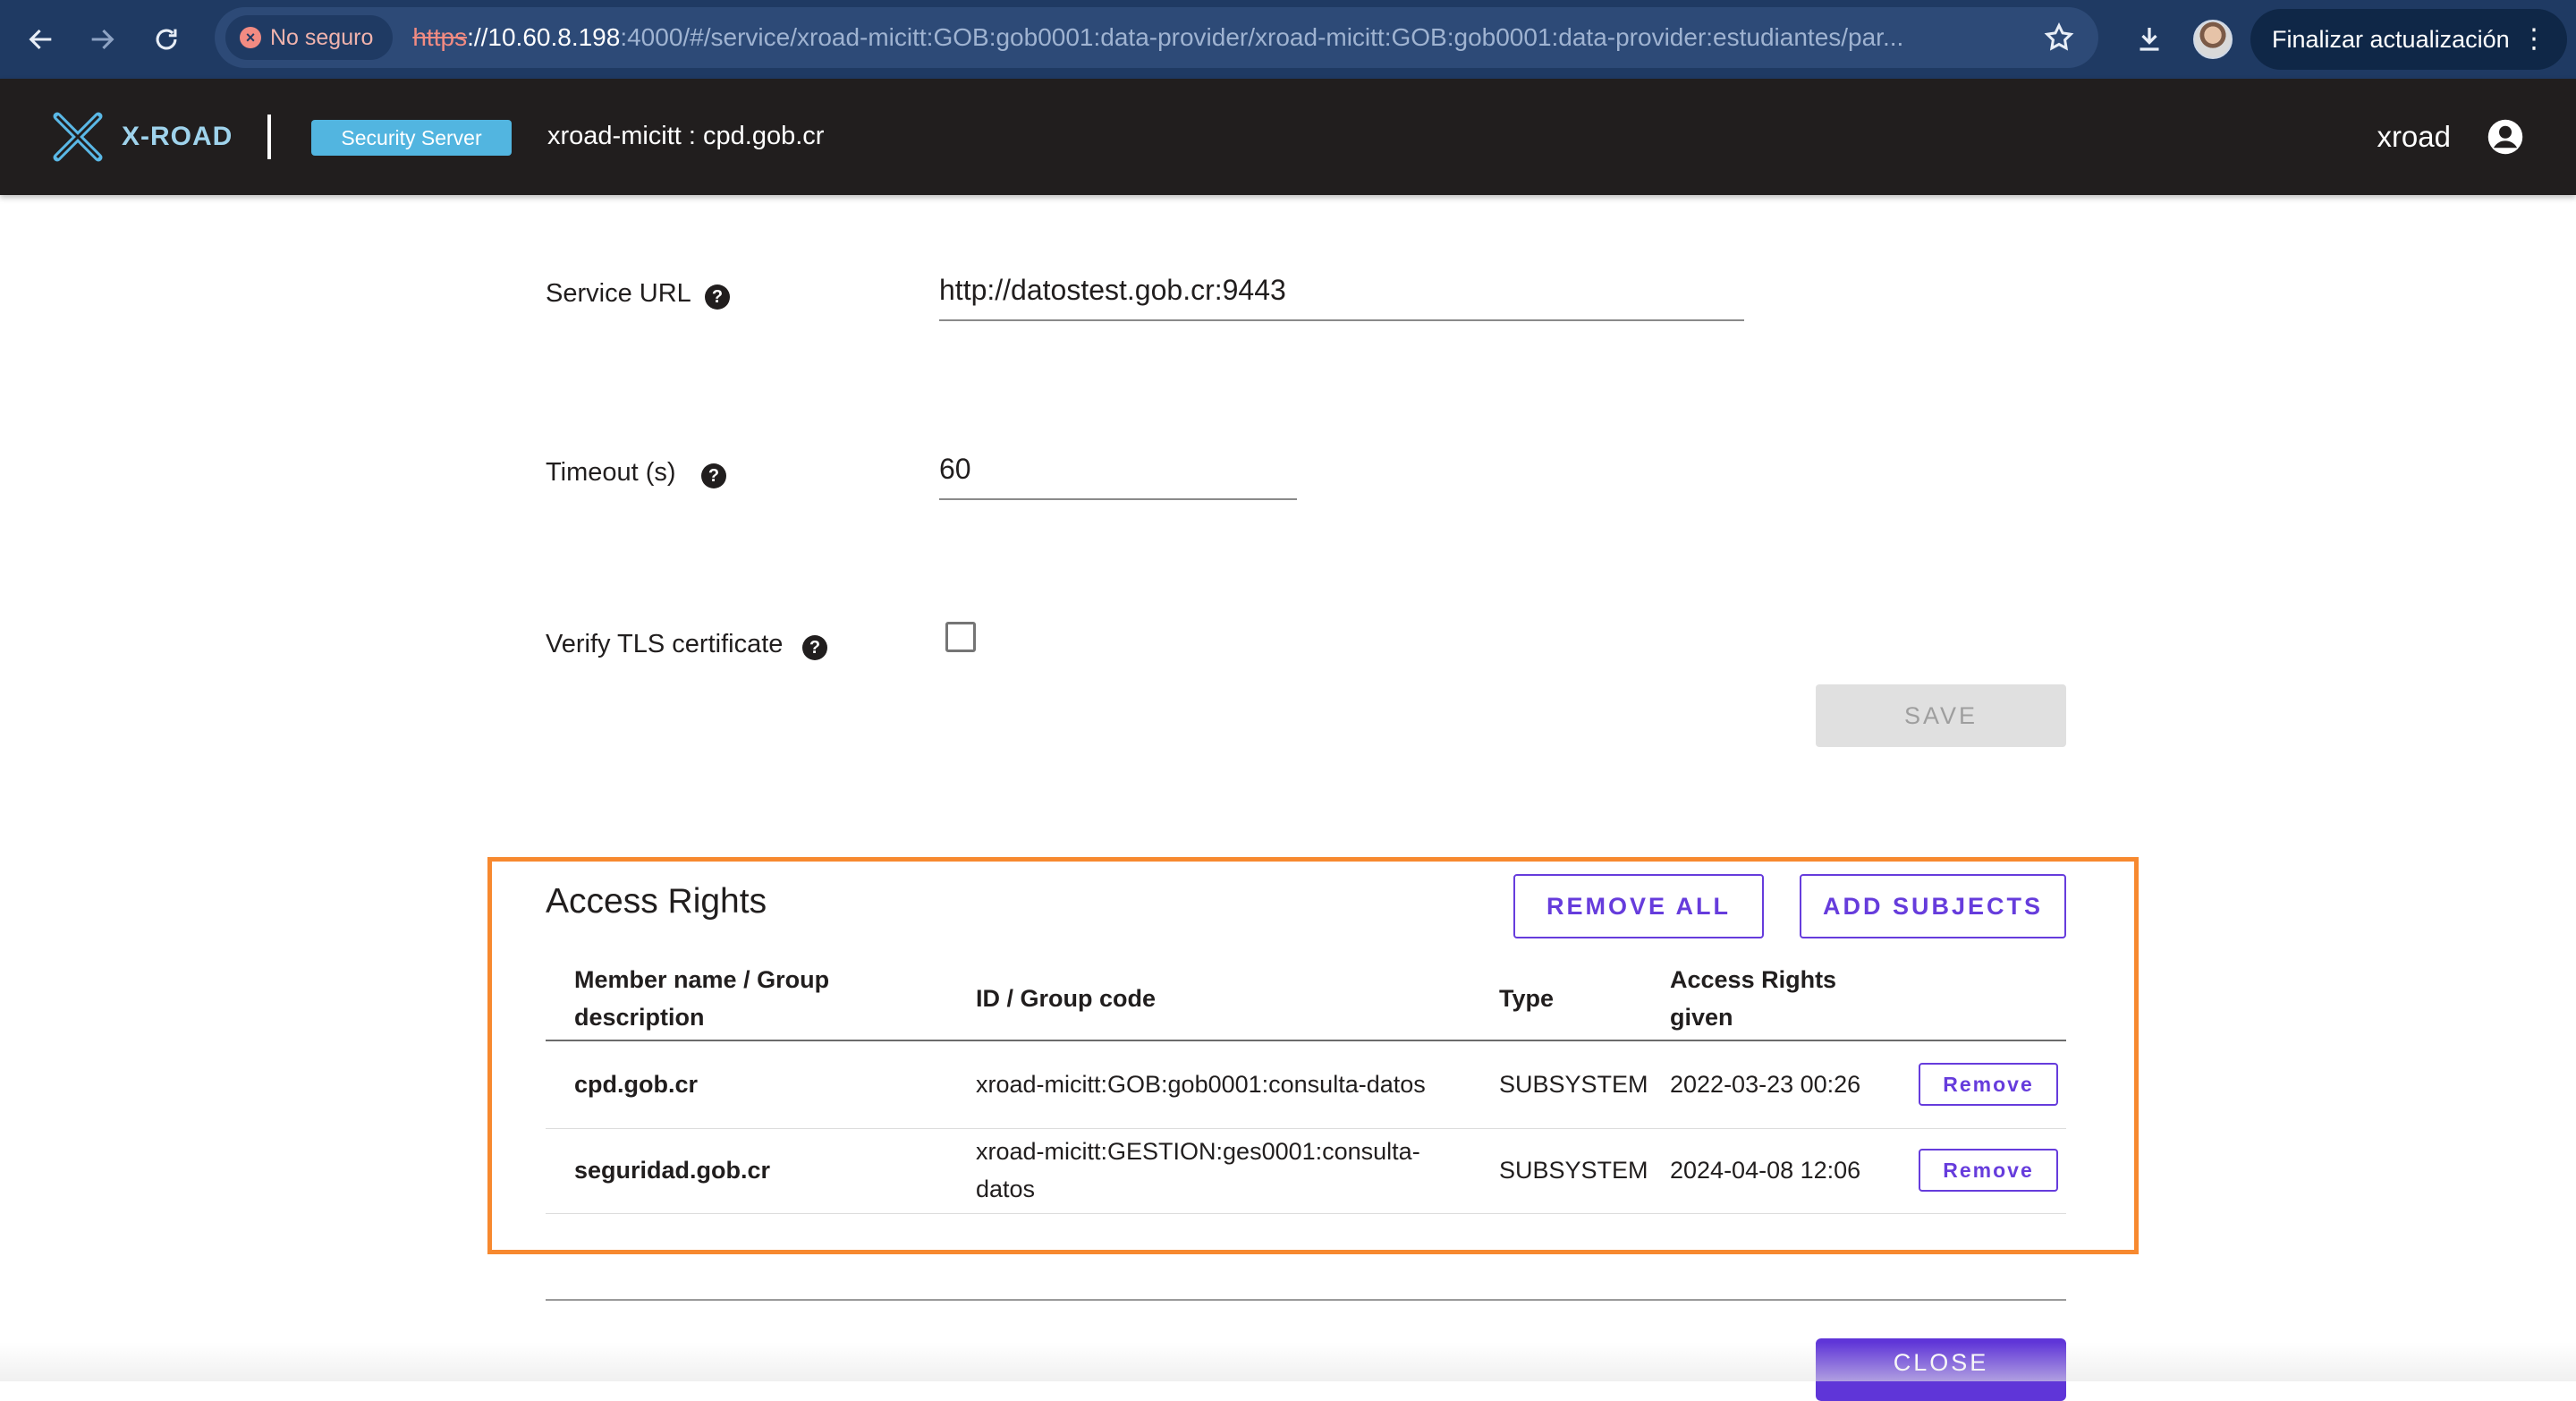 The image size is (2576, 1401). I want to click on service-url-input, so click(1341, 297).